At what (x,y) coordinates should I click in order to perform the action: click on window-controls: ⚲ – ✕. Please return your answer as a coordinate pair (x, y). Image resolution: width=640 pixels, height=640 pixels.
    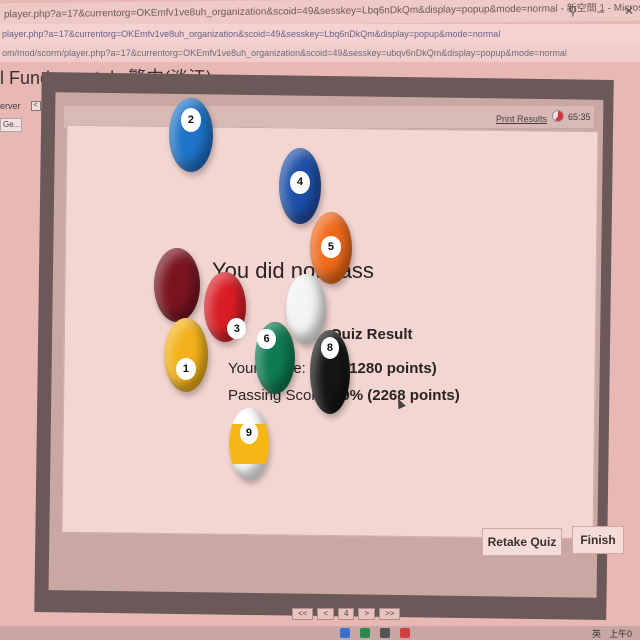
    Looking at the image, I should click on (601, 11).